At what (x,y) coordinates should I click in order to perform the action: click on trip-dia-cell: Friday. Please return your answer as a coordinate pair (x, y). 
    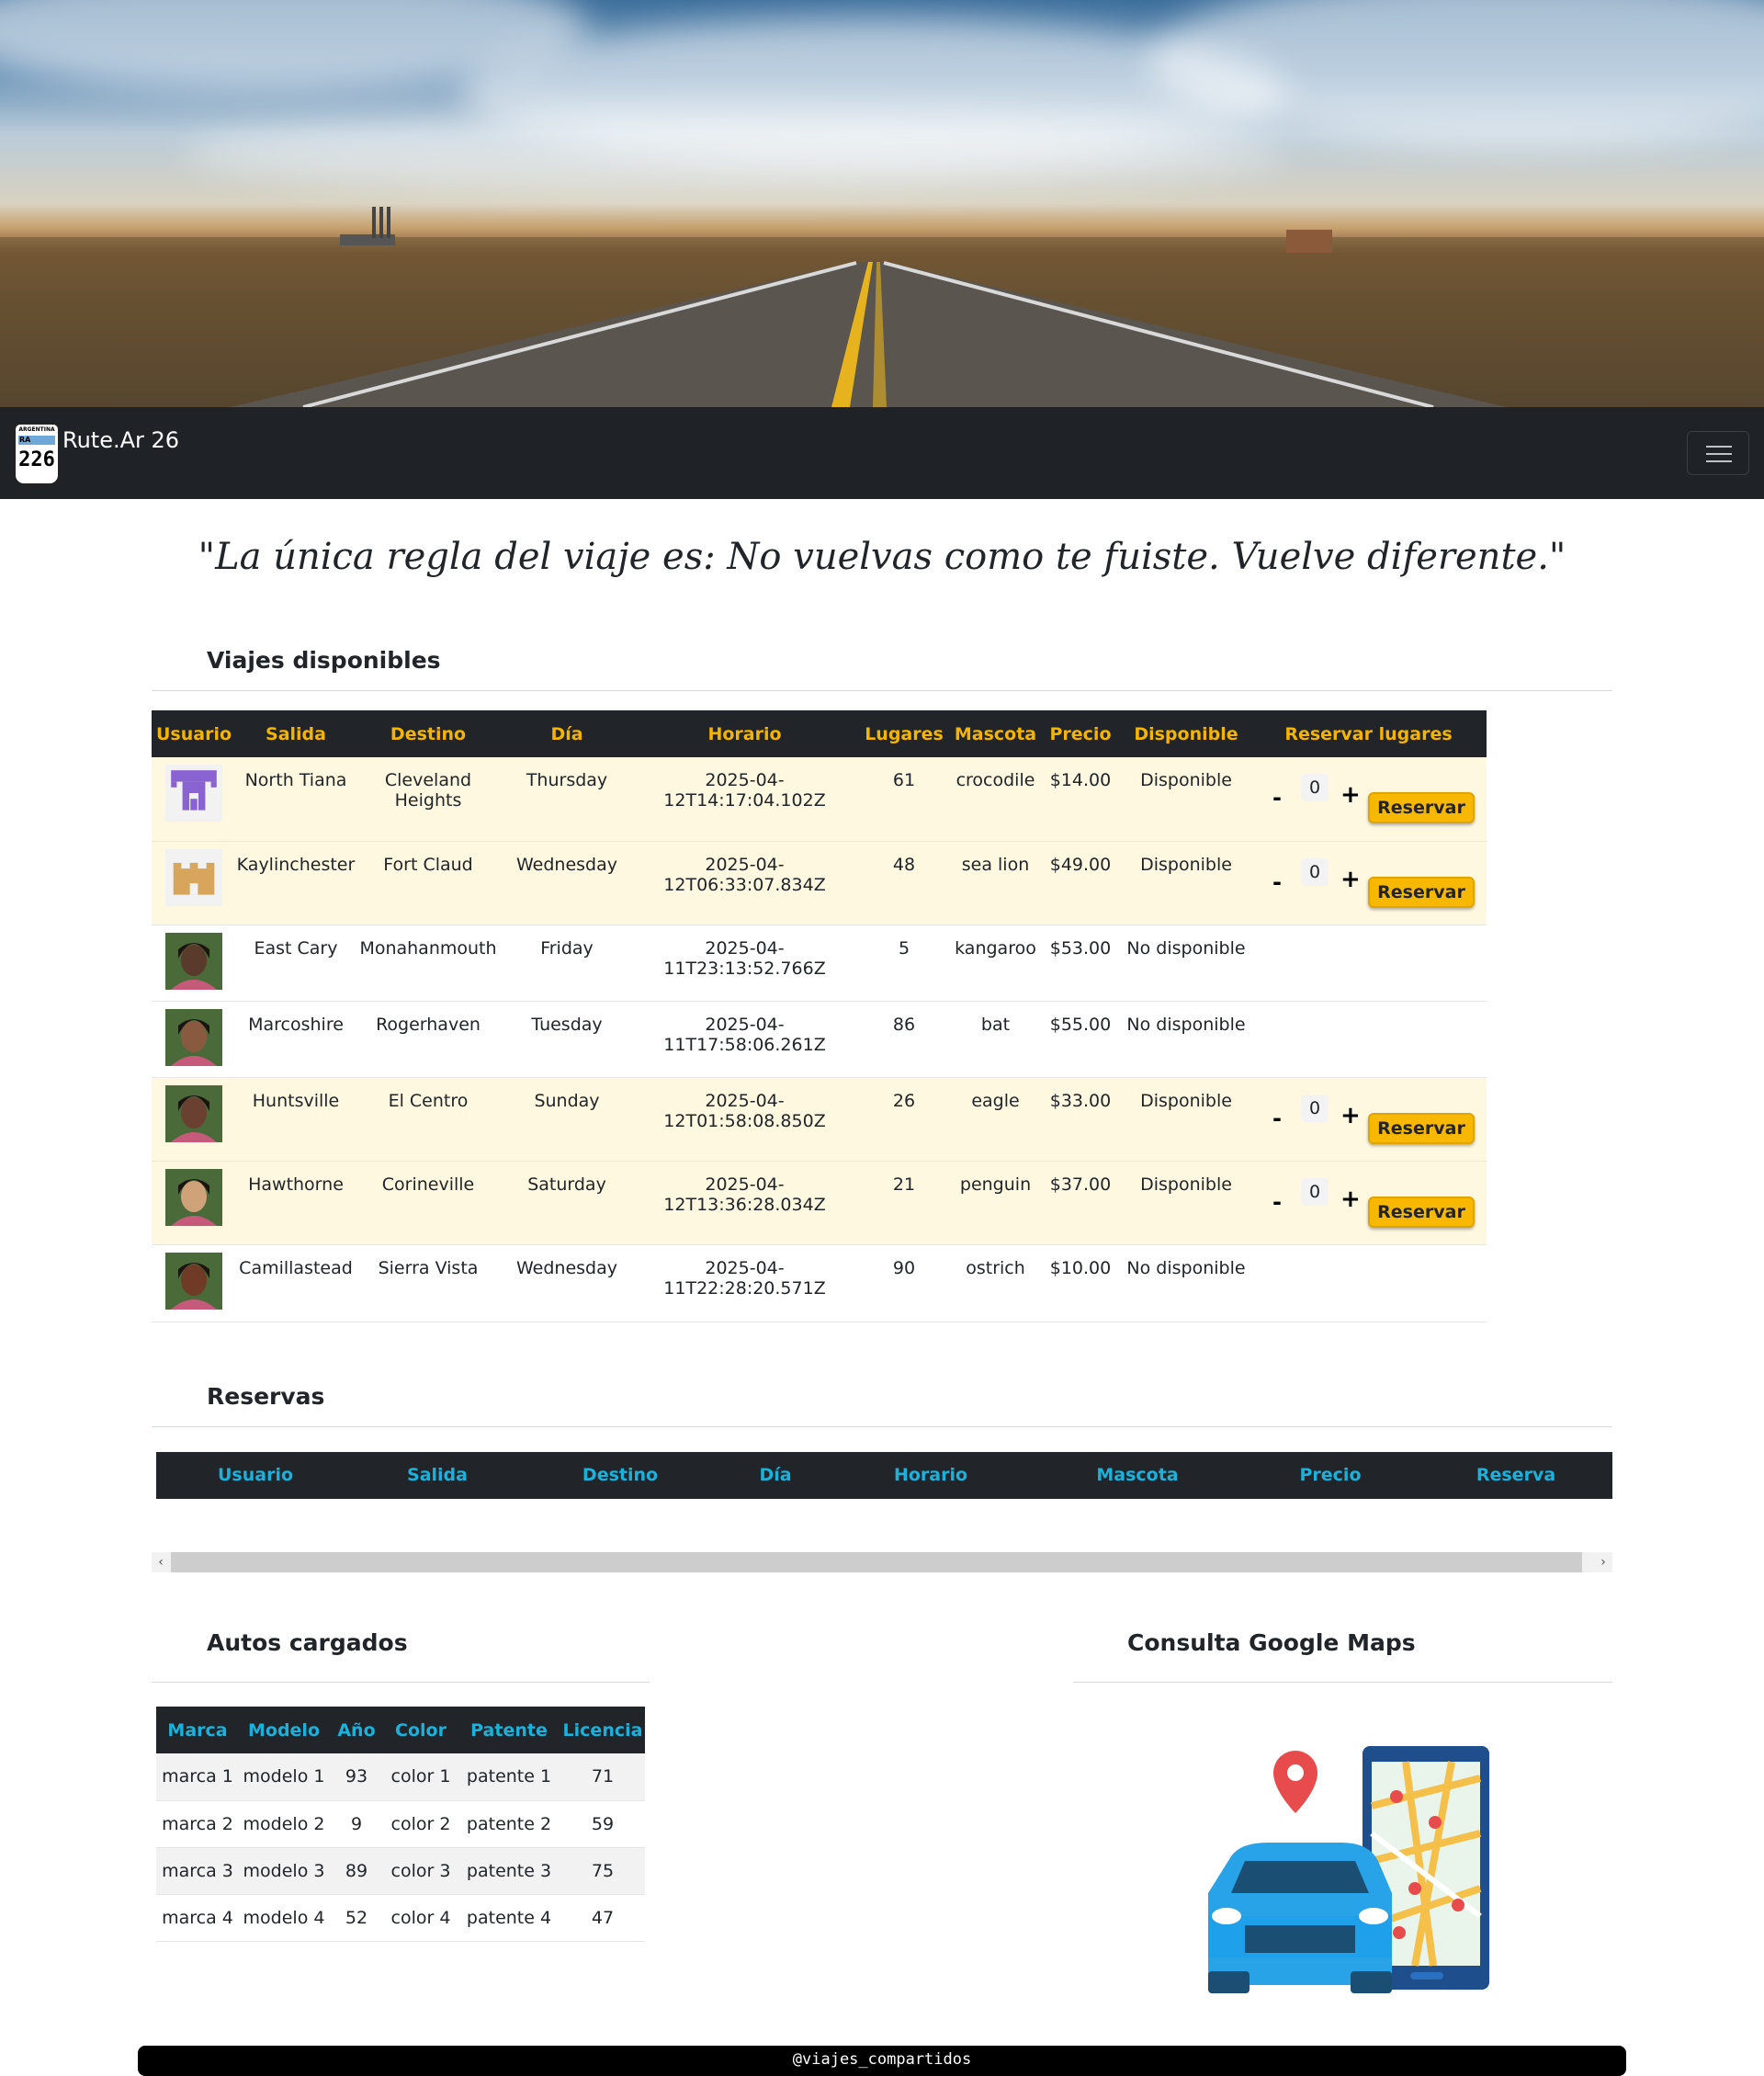
    Looking at the image, I should click on (567, 964).